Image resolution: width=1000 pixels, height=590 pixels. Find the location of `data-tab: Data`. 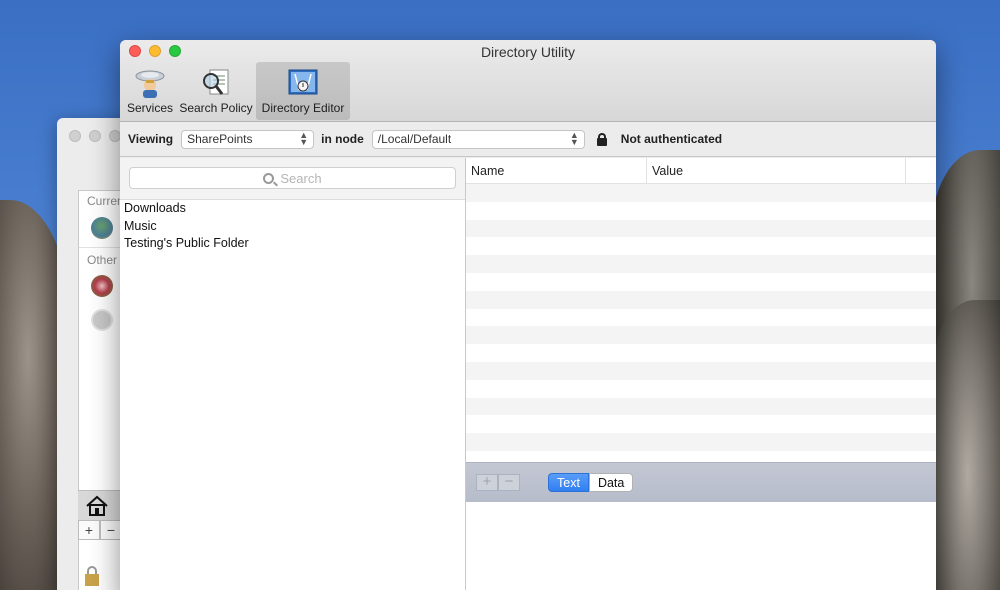

data-tab: Data is located at coordinates (611, 482).